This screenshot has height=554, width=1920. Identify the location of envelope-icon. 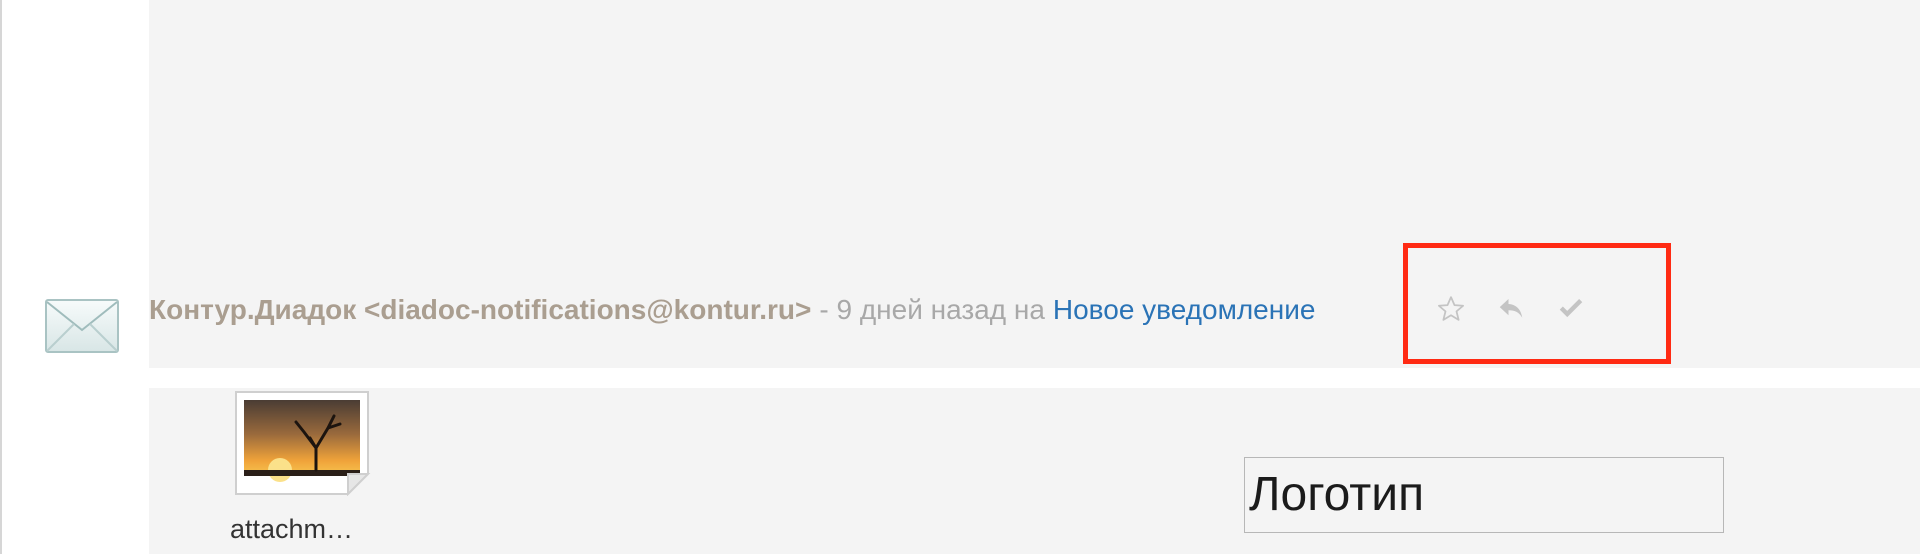
(82, 326).